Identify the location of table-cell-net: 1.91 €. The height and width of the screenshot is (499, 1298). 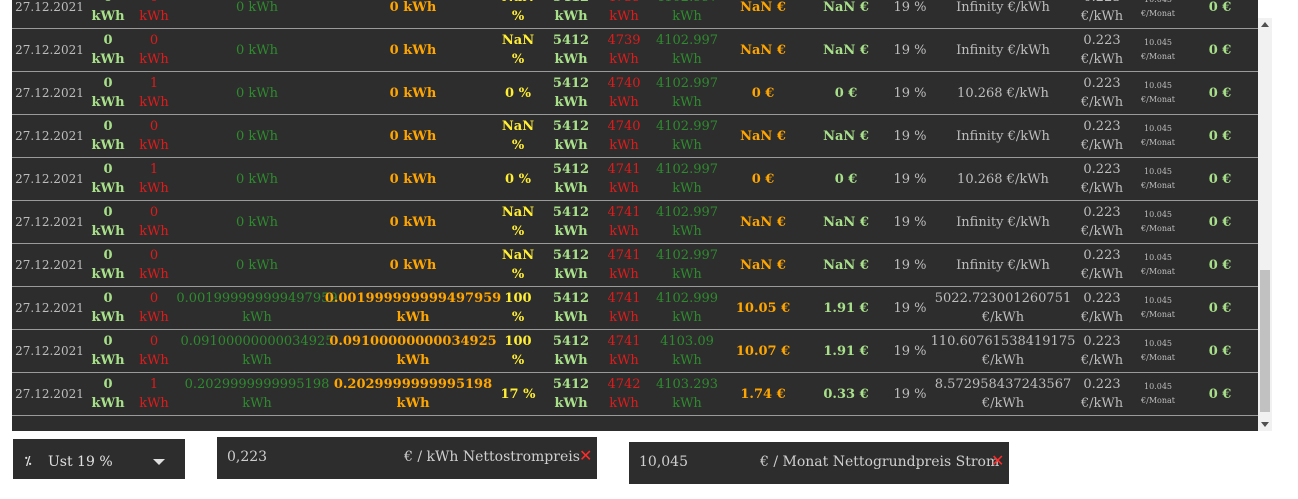
(846, 351).